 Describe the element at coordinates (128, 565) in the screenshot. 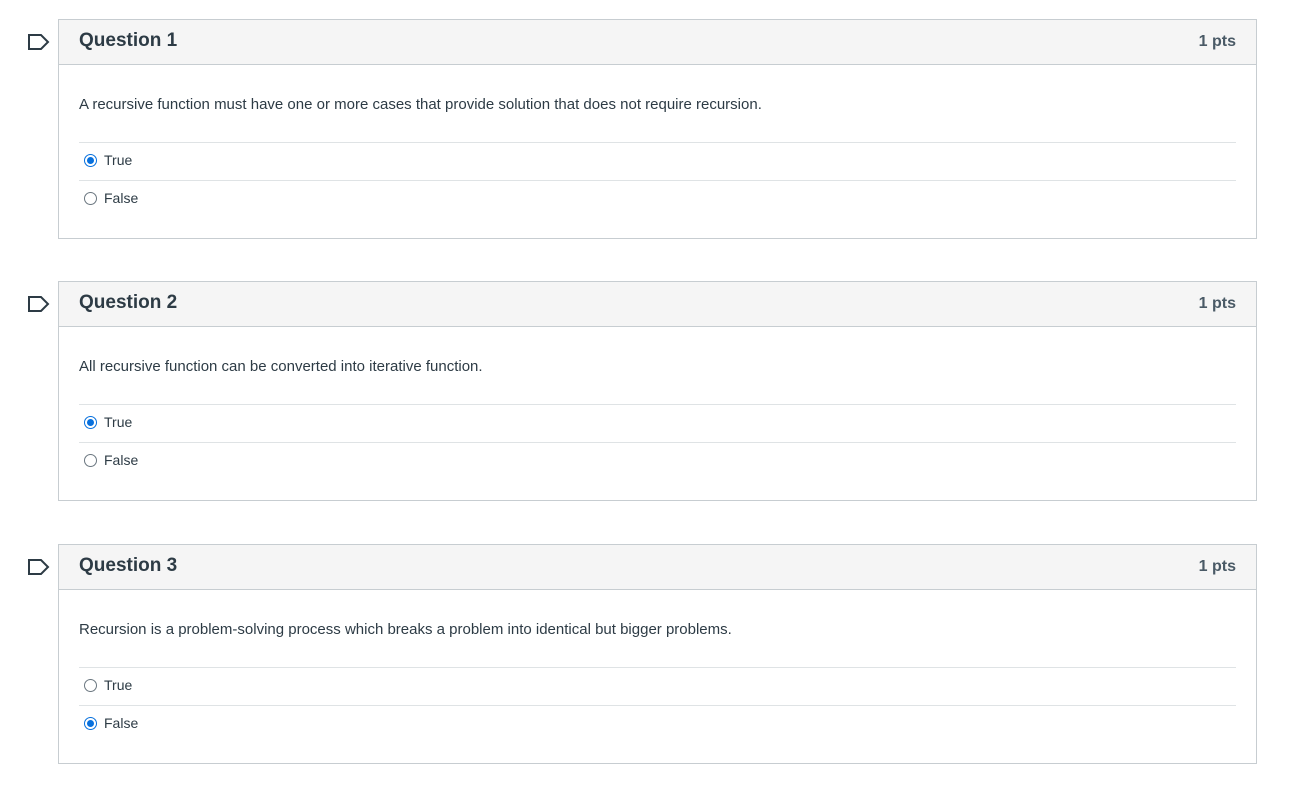

I see `question-title: Question 3` at that location.